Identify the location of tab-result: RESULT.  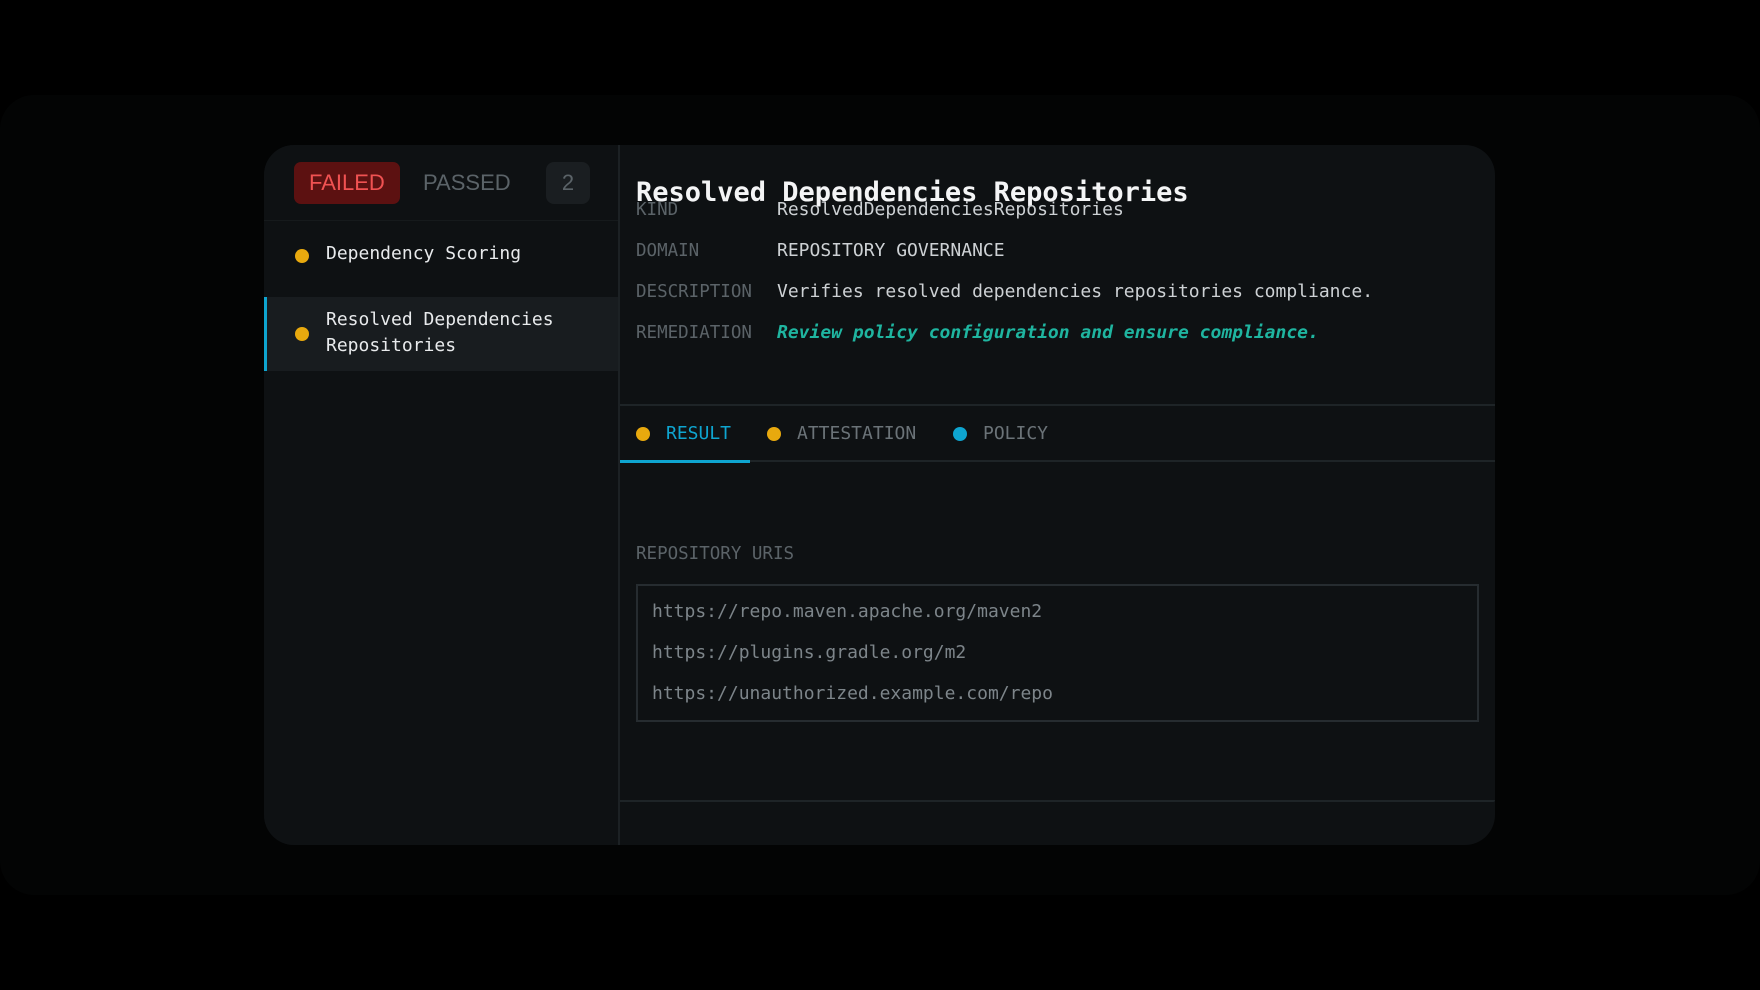
(685, 434).